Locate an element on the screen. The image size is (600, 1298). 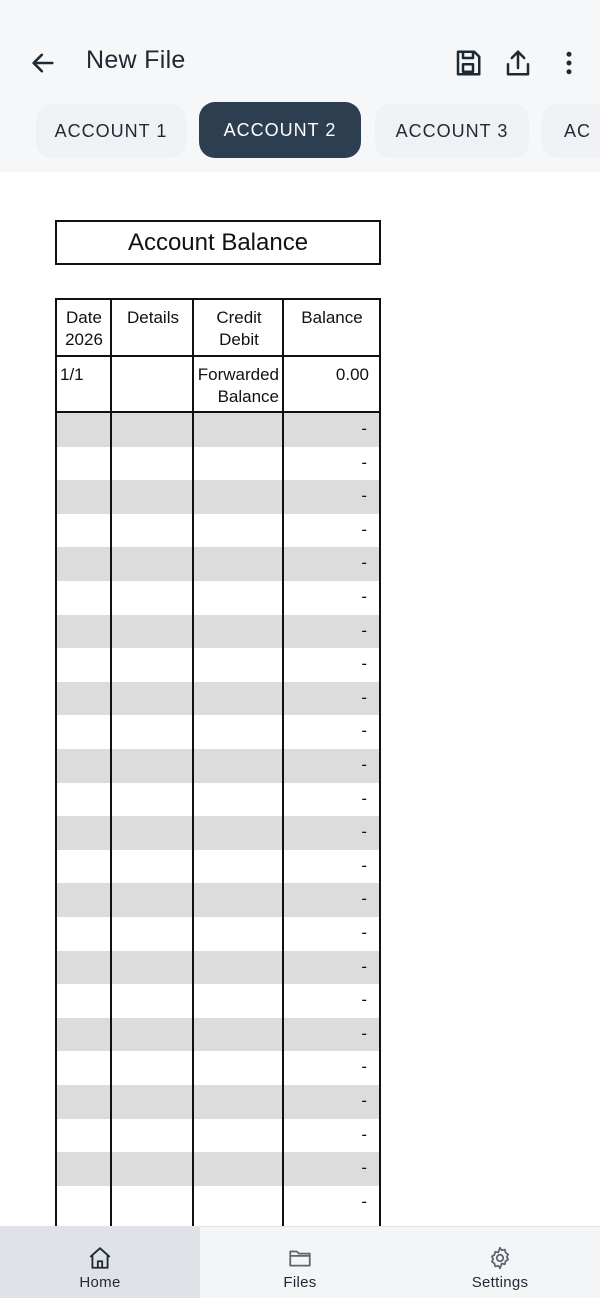
tab-account-2: ACCOUNT 2 is located at coordinates (280, 130).